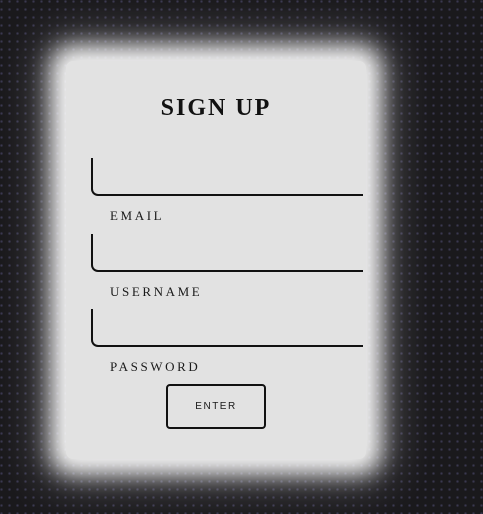  I want to click on email-field, so click(227, 177).